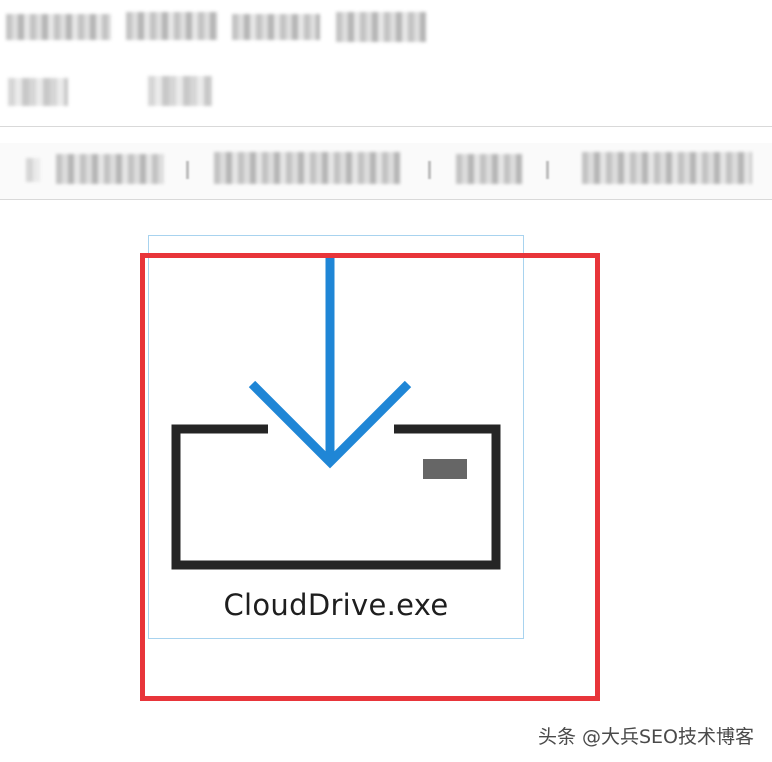 The height and width of the screenshot is (762, 772). What do you see at coordinates (386, 126) in the screenshot?
I see `header-divider` at bounding box center [386, 126].